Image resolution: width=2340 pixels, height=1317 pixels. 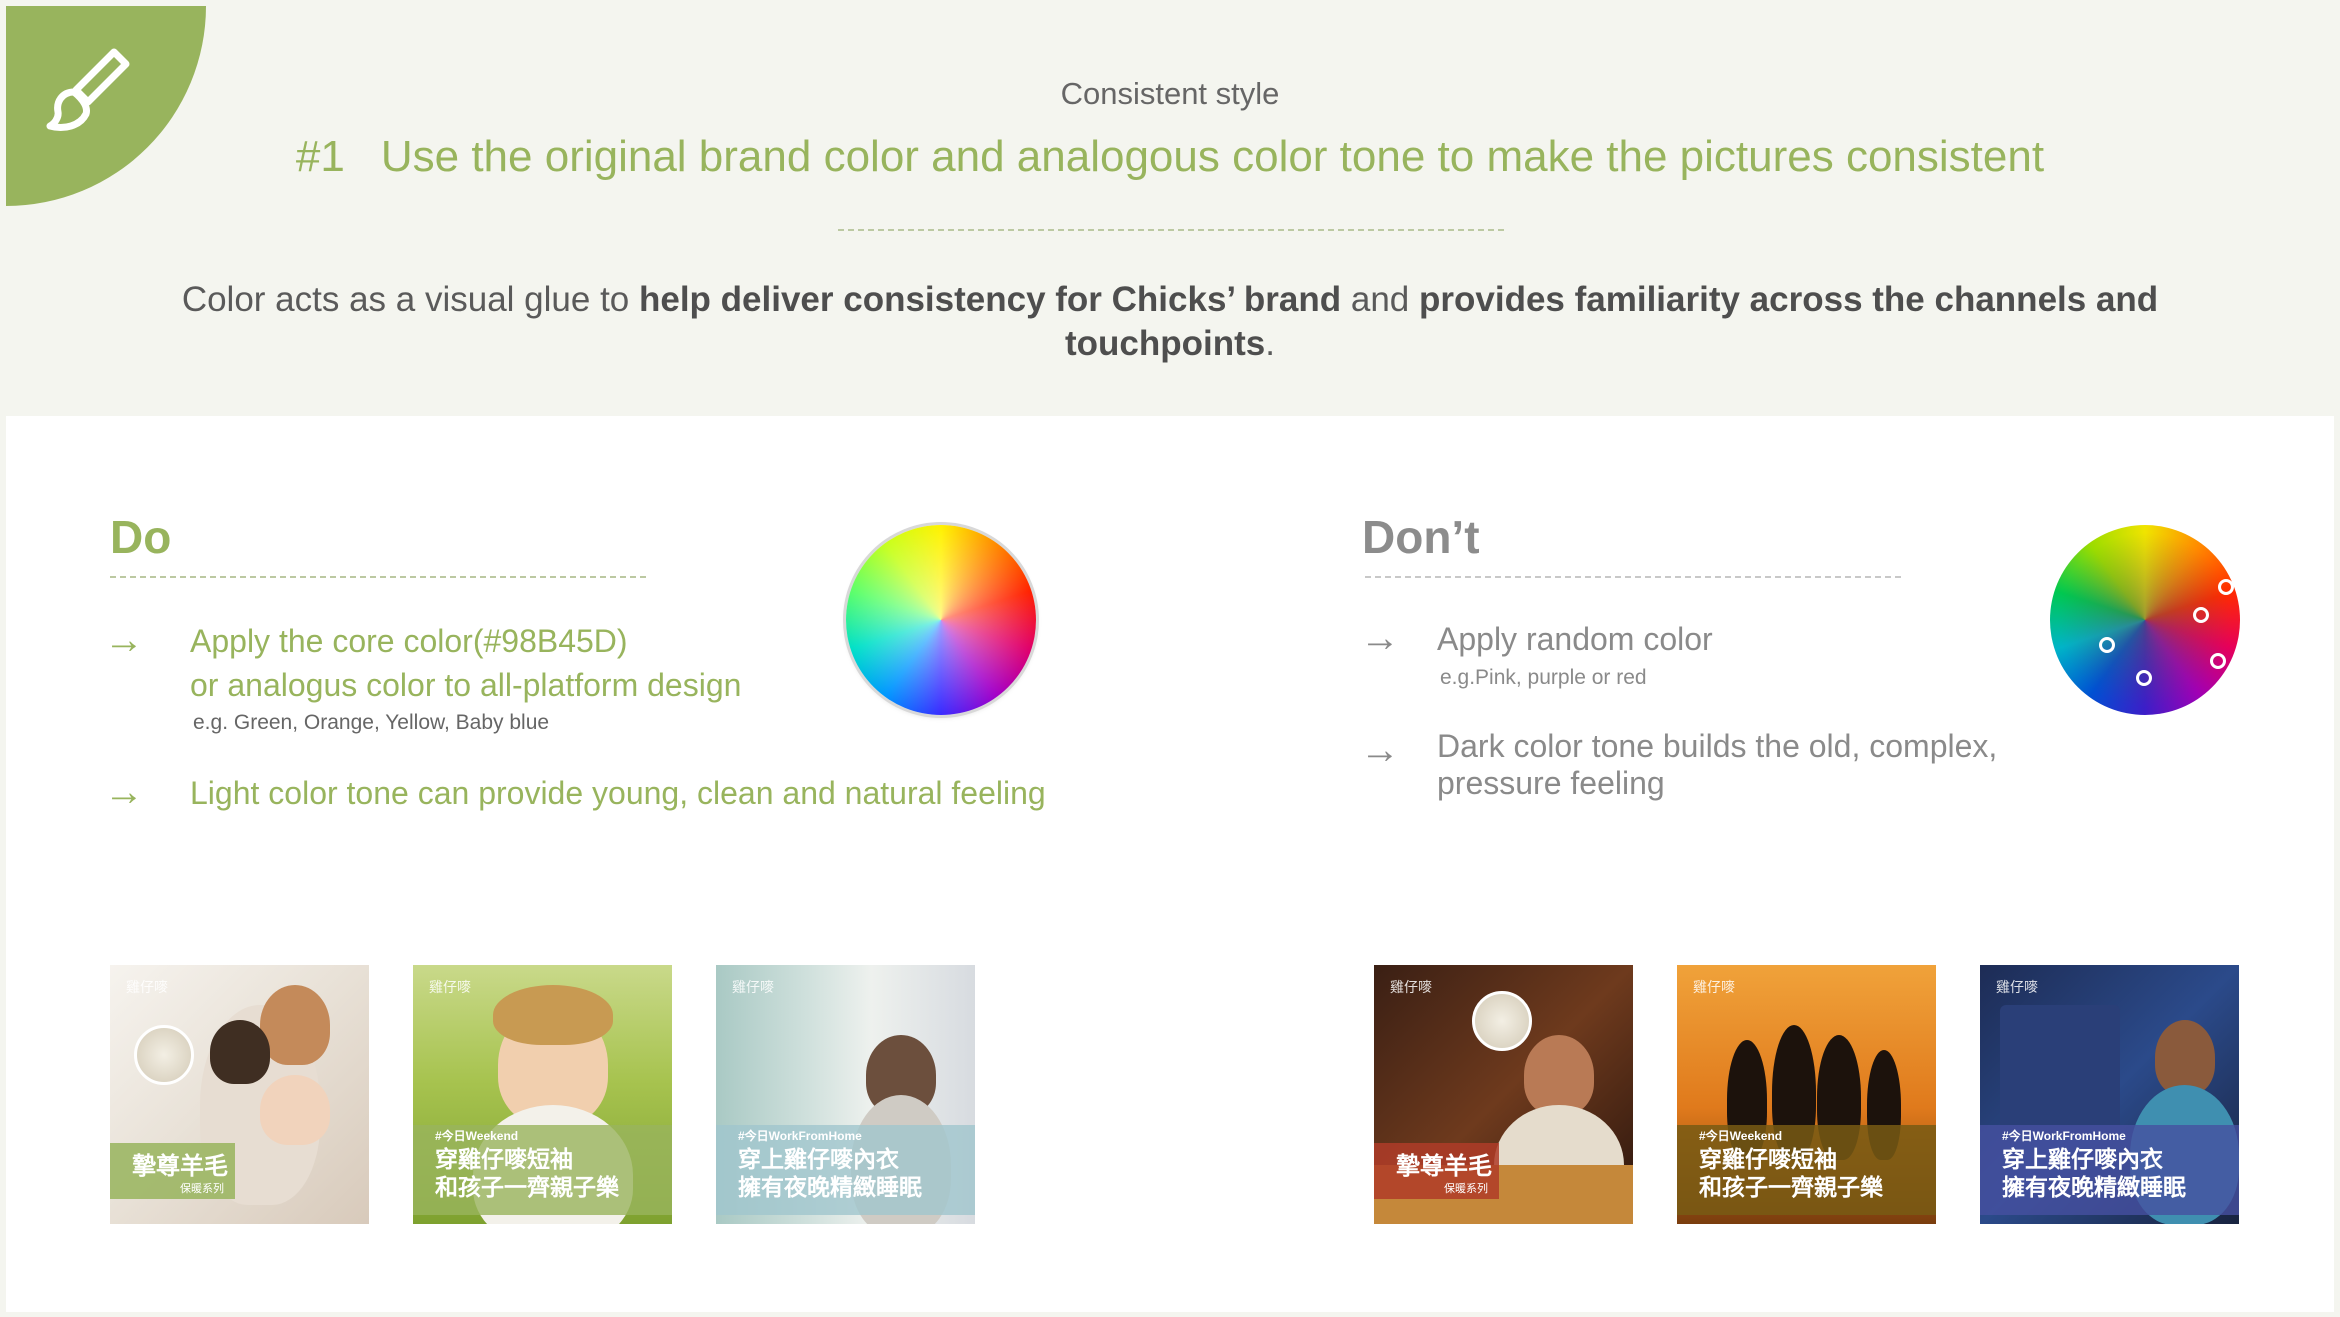 What do you see at coordinates (1270, 343) in the screenshot?
I see `intro-text-3: .` at bounding box center [1270, 343].